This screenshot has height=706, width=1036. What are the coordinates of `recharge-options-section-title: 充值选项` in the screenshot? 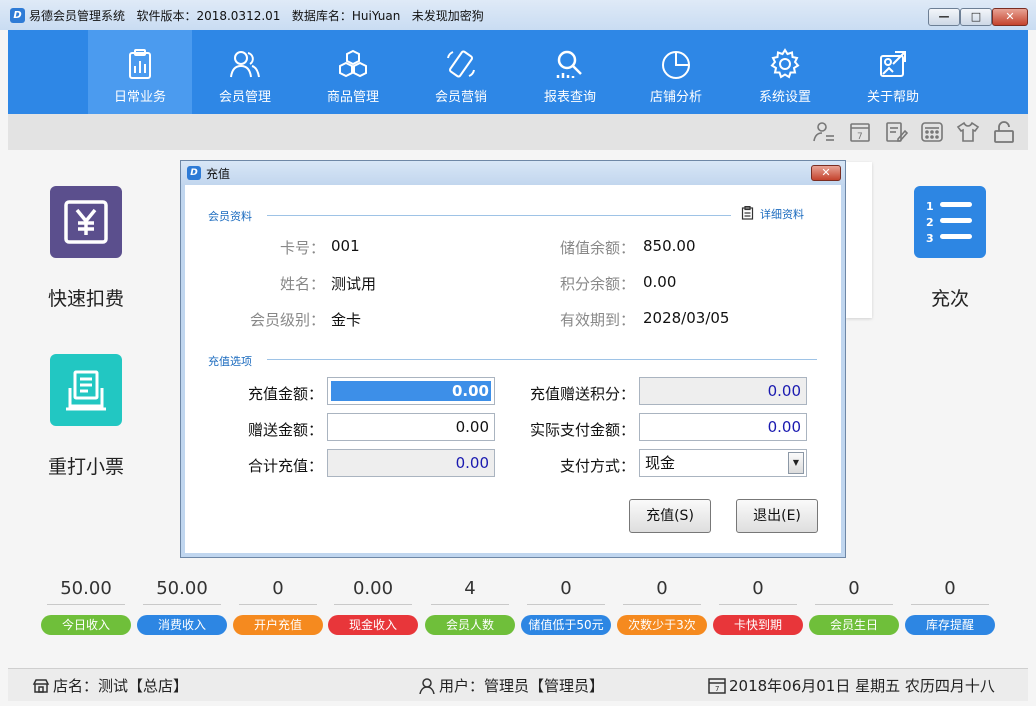 It's located at (230, 361).